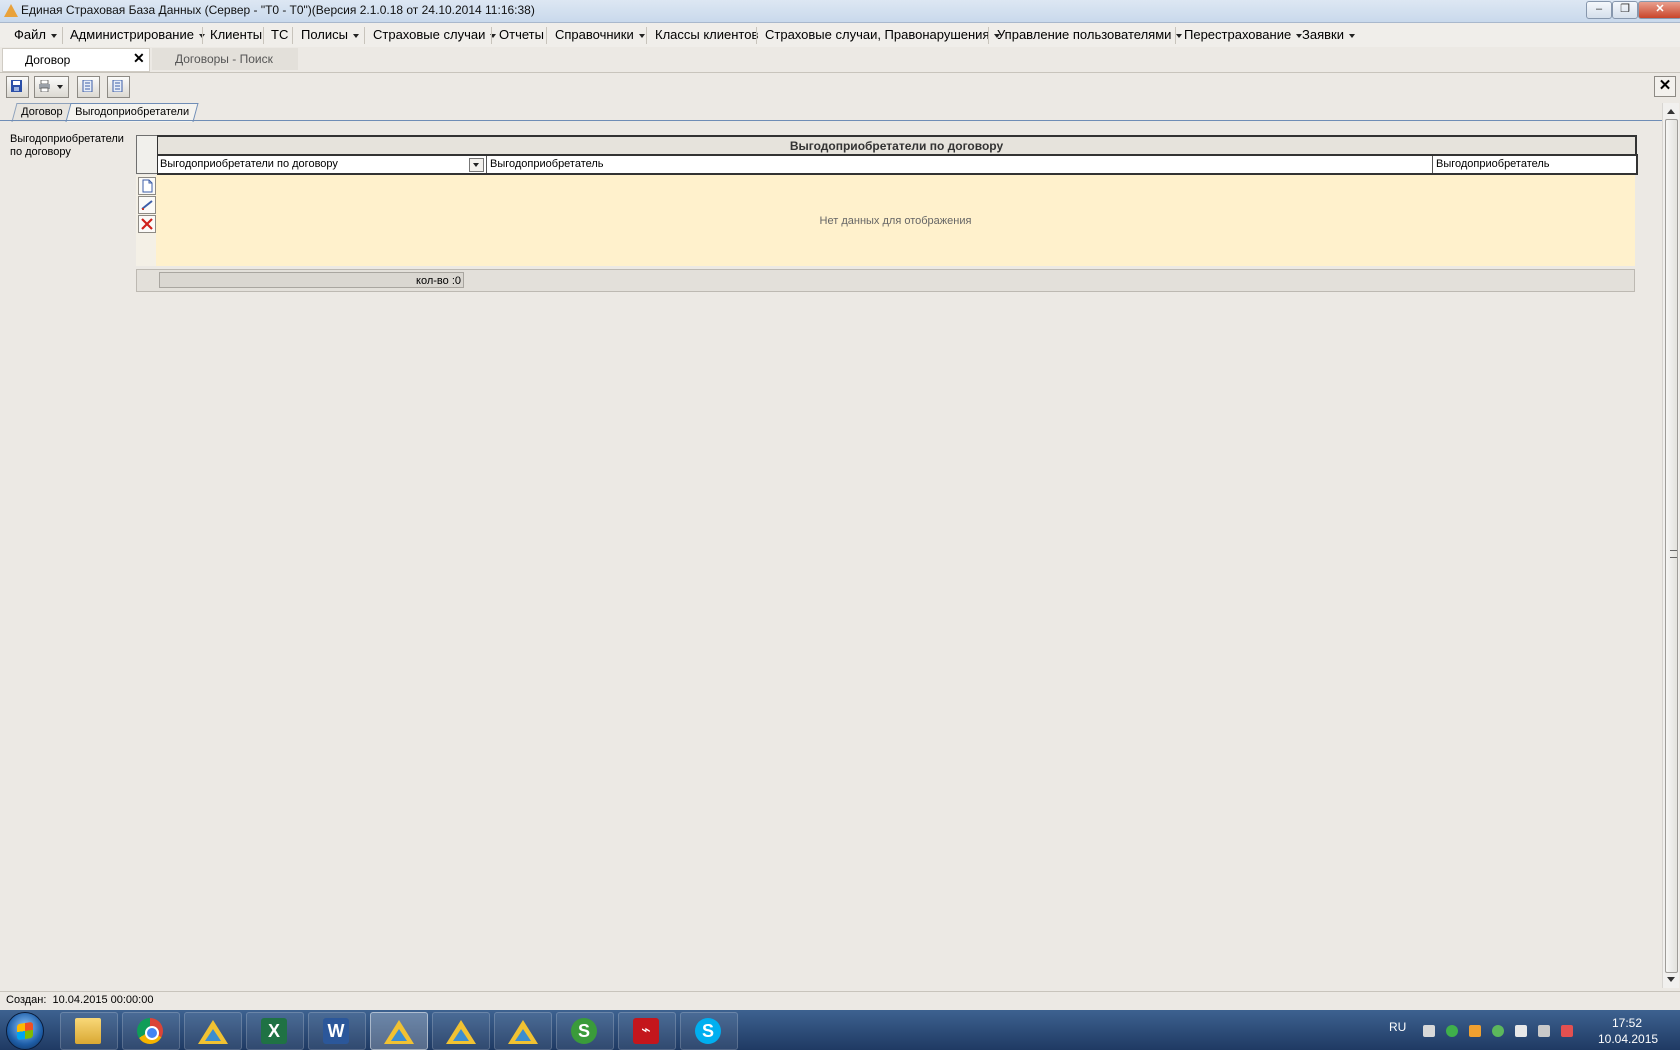  I want to click on close-document-button: ✕, so click(1665, 86).